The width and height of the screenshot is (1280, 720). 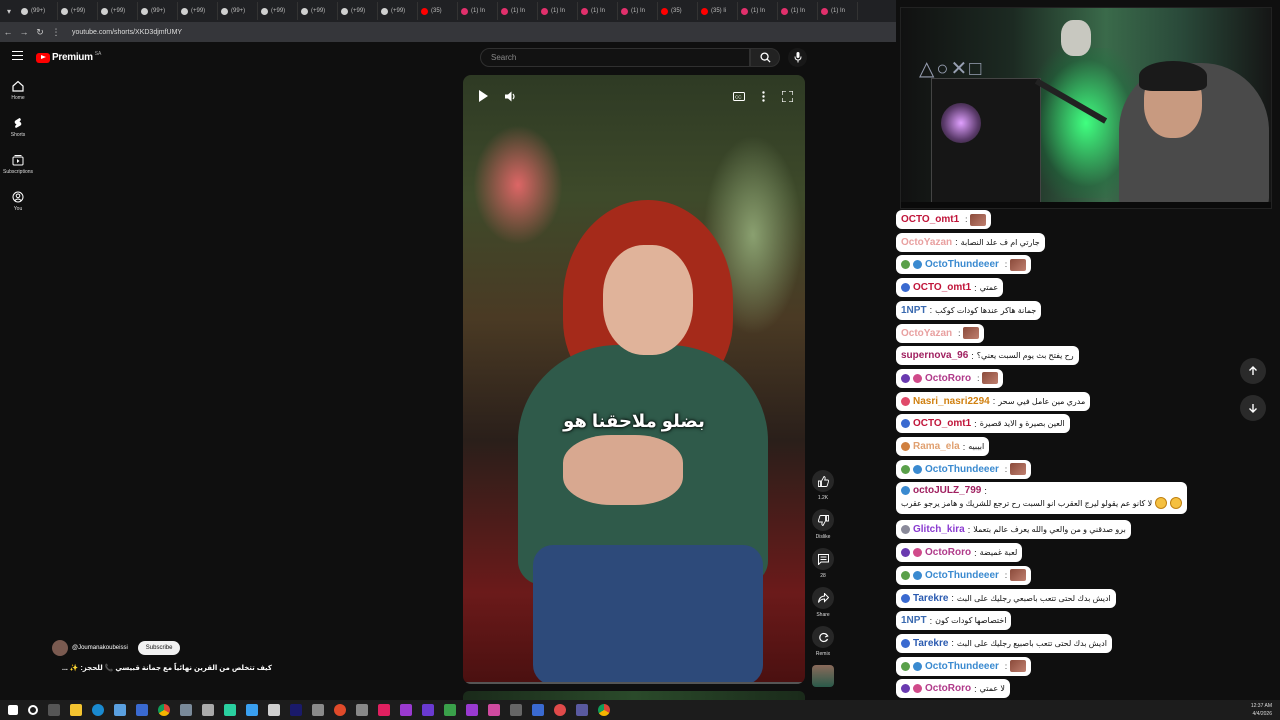 What do you see at coordinates (936, 446) in the screenshot?
I see `chat-username: Rama_ela` at bounding box center [936, 446].